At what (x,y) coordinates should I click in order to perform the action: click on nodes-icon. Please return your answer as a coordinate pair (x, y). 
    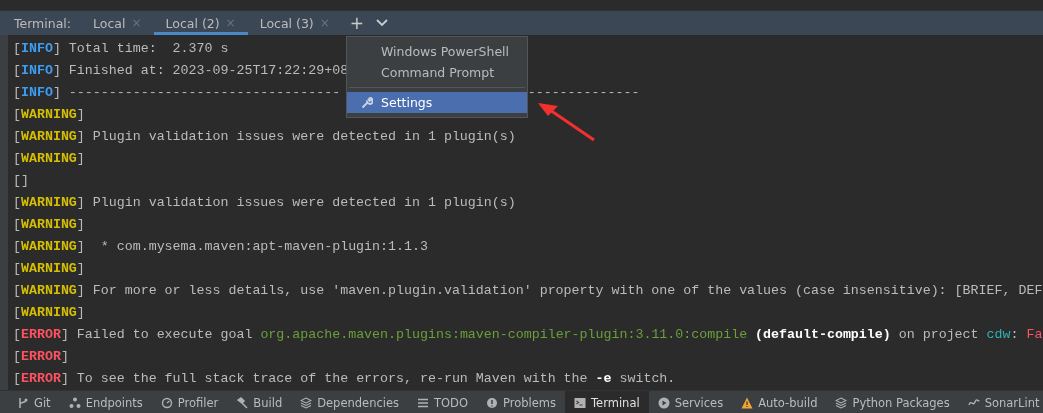
    Looking at the image, I should click on (74, 402).